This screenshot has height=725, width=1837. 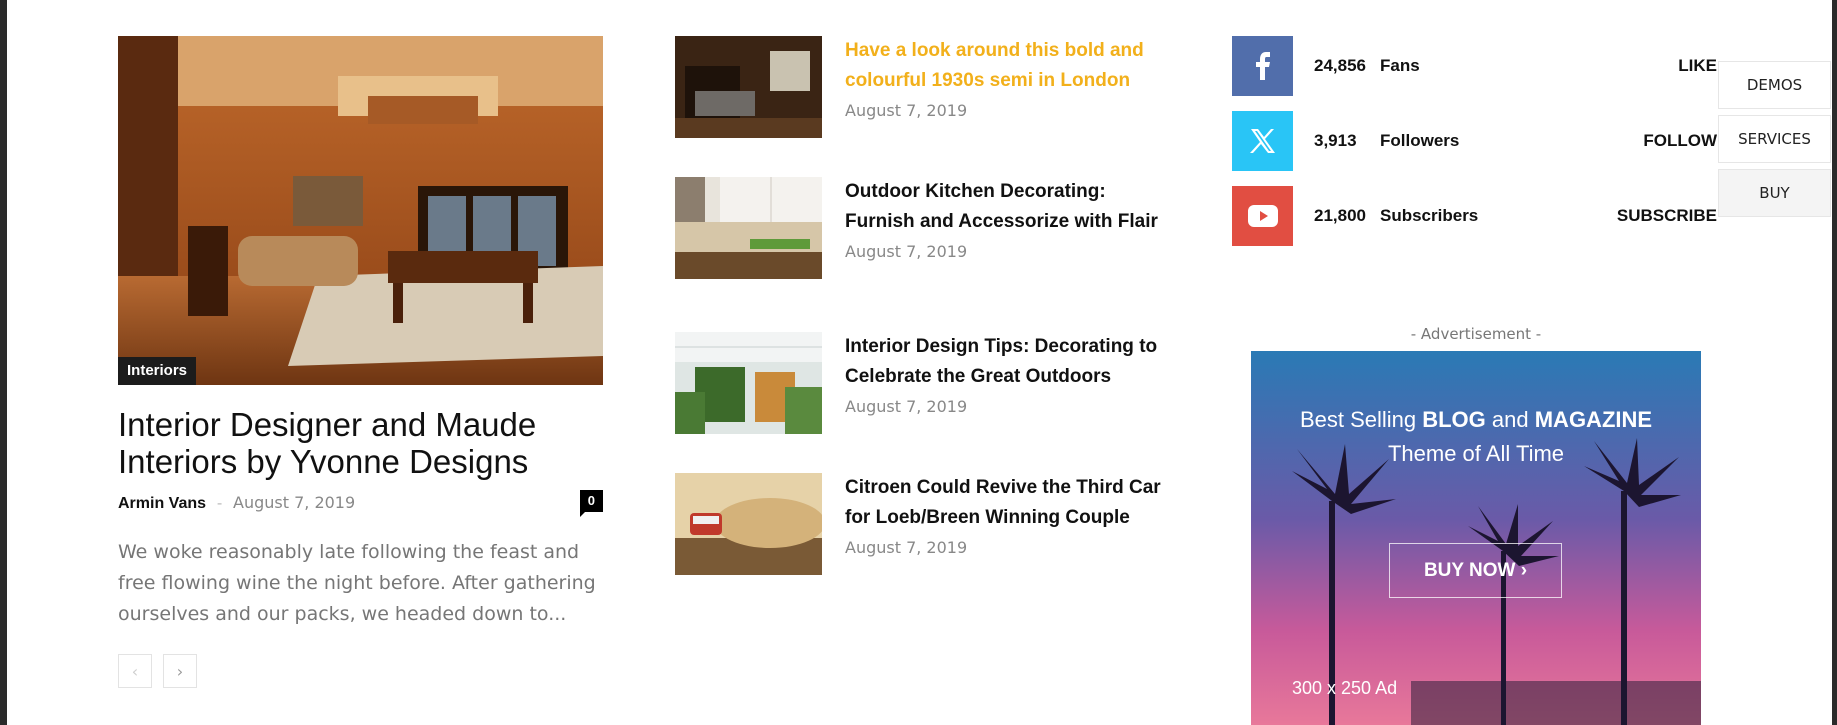 I want to click on ad-headline-bold: MAGAZINE, so click(x=1593, y=419).